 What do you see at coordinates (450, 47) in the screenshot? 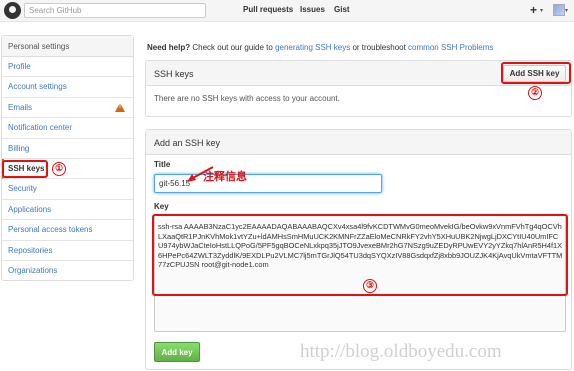
I see `common-ssh-problems-link: common SSH Problems` at bounding box center [450, 47].